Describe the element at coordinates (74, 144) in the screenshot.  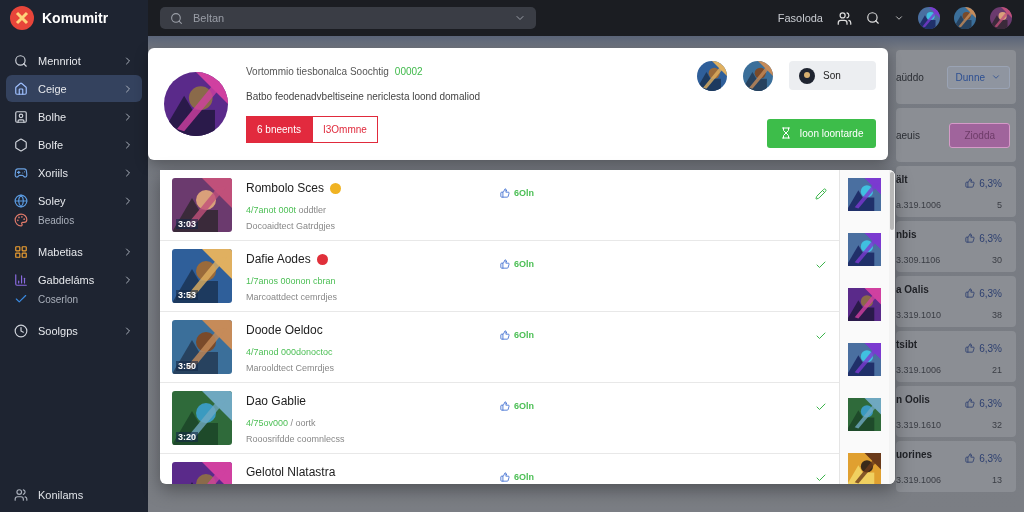
I see `sidebar-item: Bolfe` at that location.